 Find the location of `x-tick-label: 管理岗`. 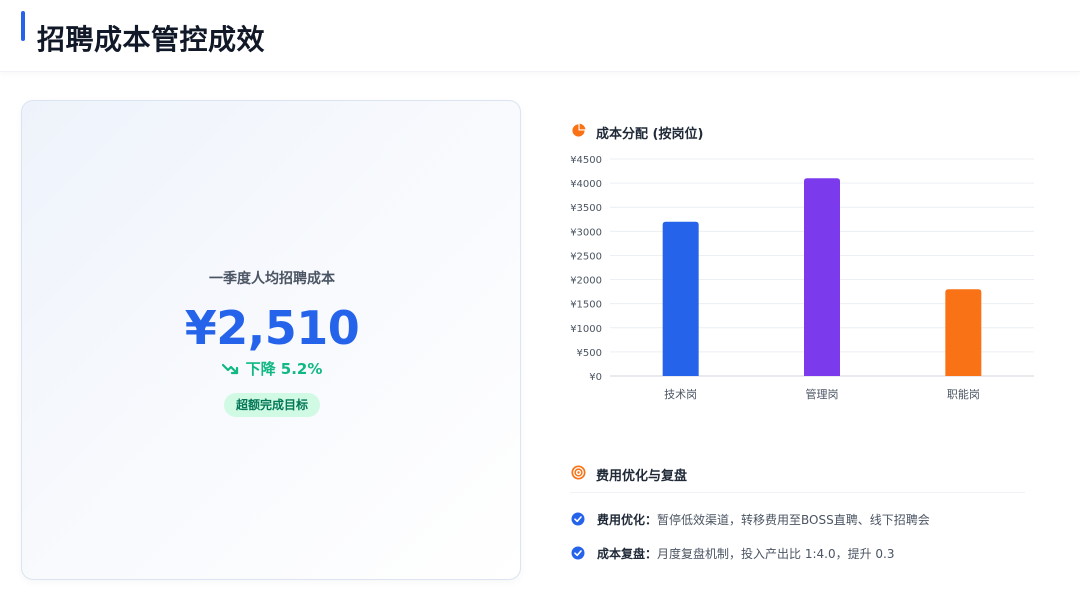

x-tick-label: 管理岗 is located at coordinates (822, 394).